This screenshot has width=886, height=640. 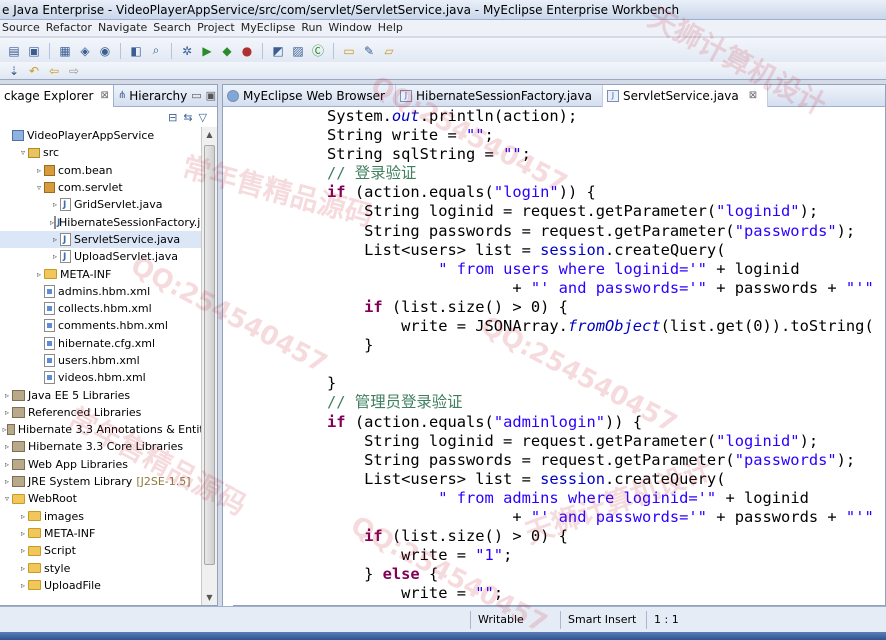 I want to click on external-tools-icon: ●, so click(x=247, y=51).